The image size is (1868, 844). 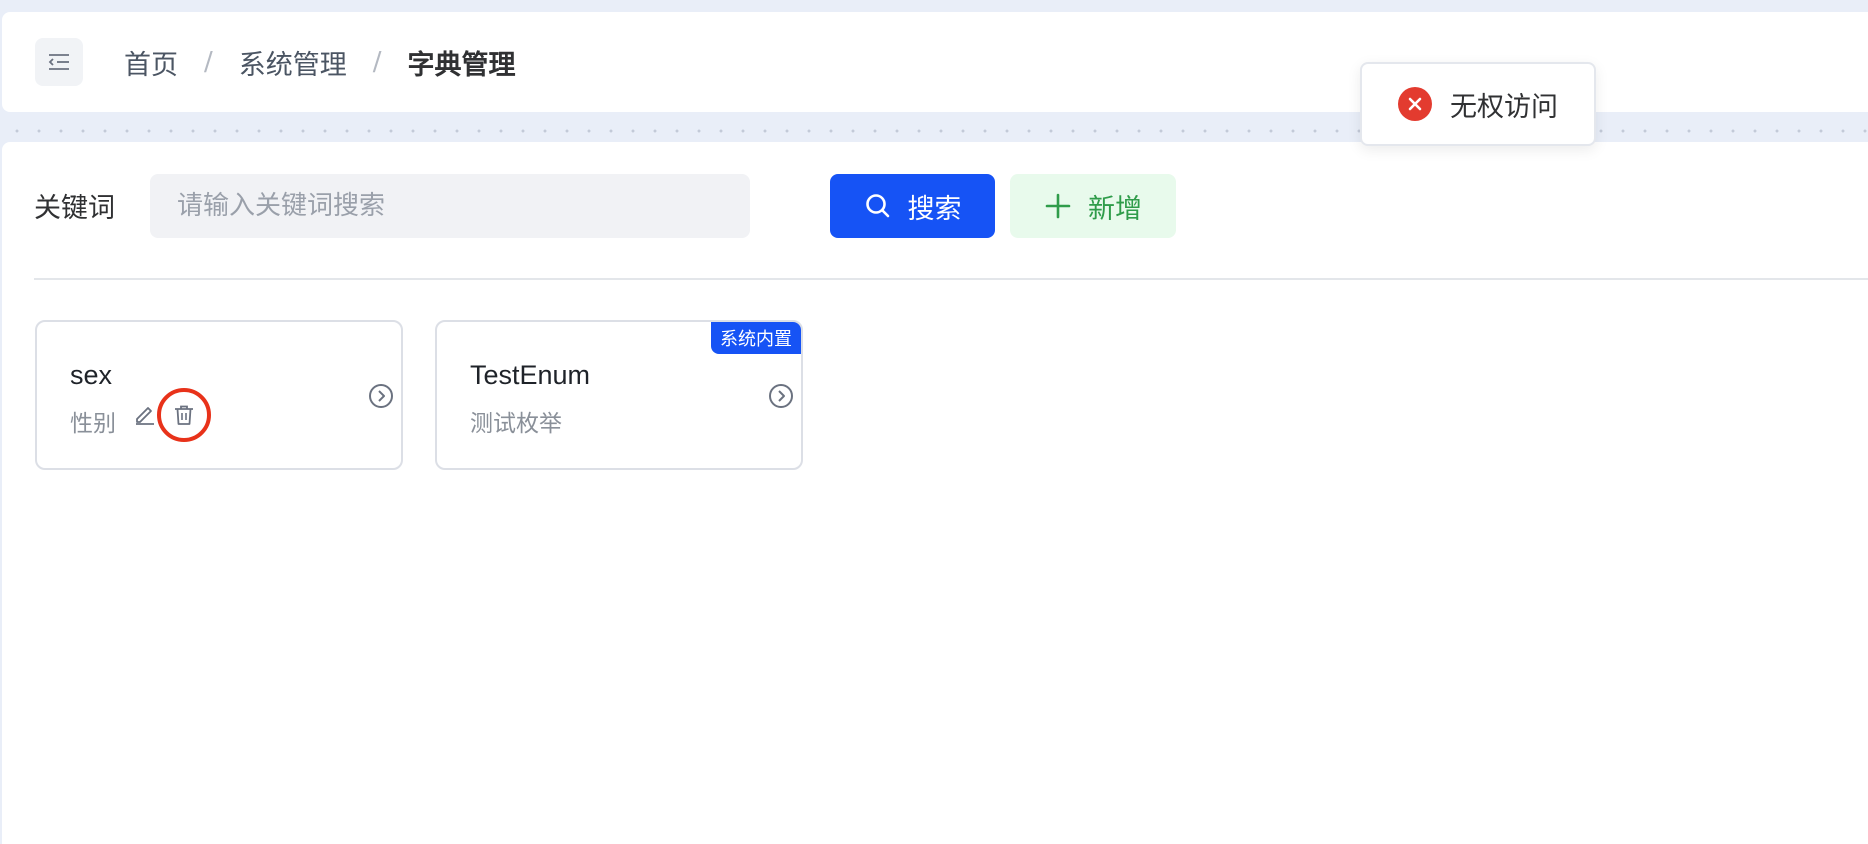 What do you see at coordinates (151, 62) in the screenshot?
I see `breadcrumb-home: 首页` at bounding box center [151, 62].